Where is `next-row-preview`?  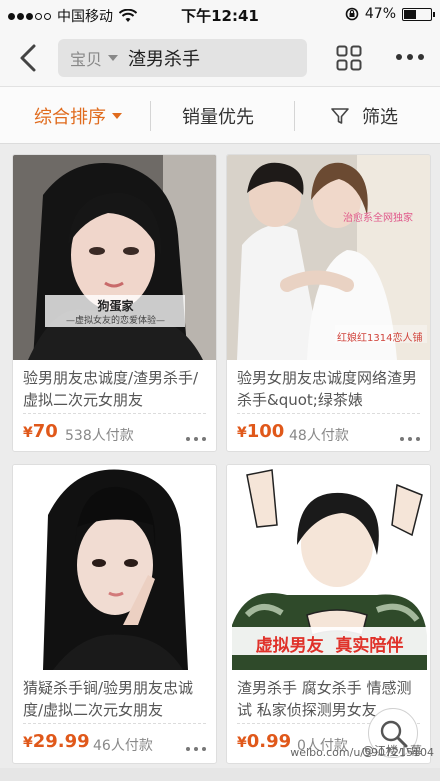 next-row-preview is located at coordinates (220, 774).